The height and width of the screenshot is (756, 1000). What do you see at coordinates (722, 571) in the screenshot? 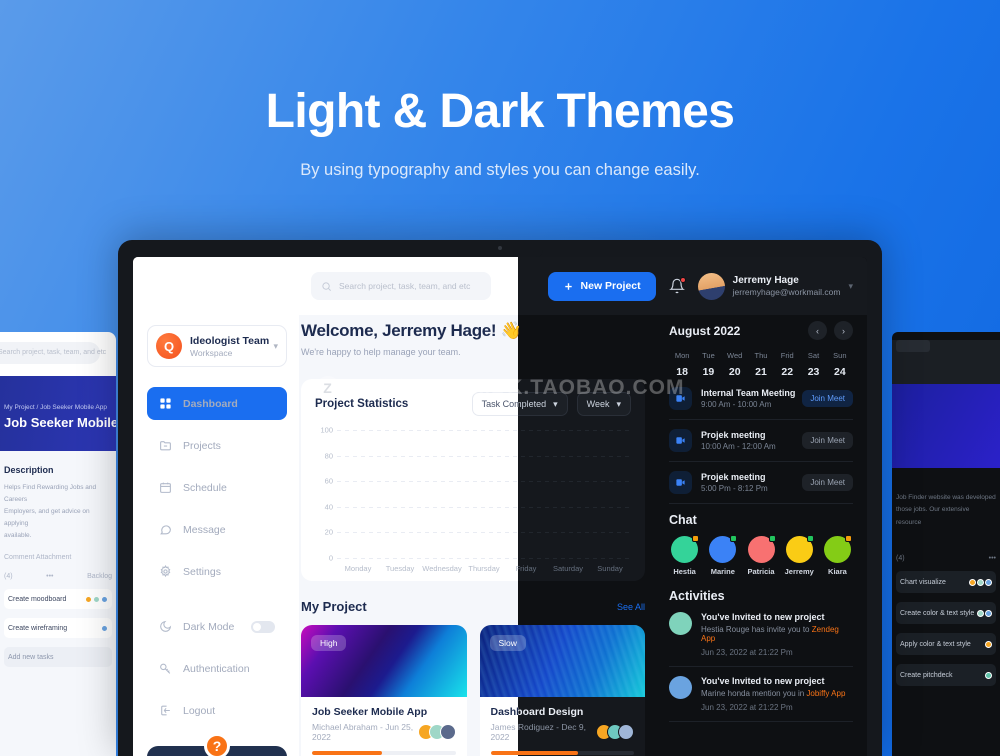
I see `chat-person-name: Marine` at bounding box center [722, 571].